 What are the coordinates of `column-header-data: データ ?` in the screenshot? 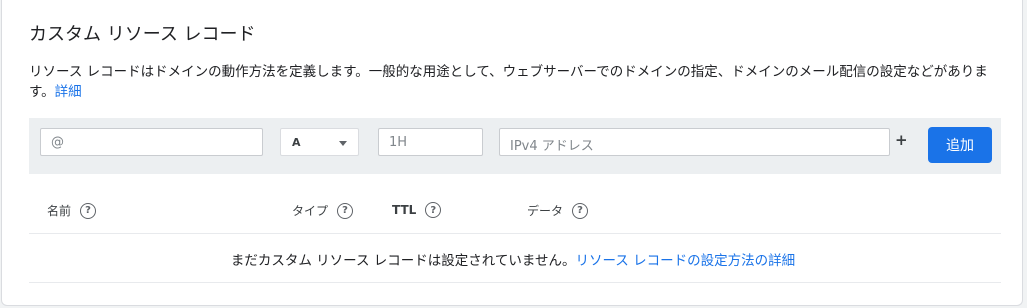 It's located at (558, 210).